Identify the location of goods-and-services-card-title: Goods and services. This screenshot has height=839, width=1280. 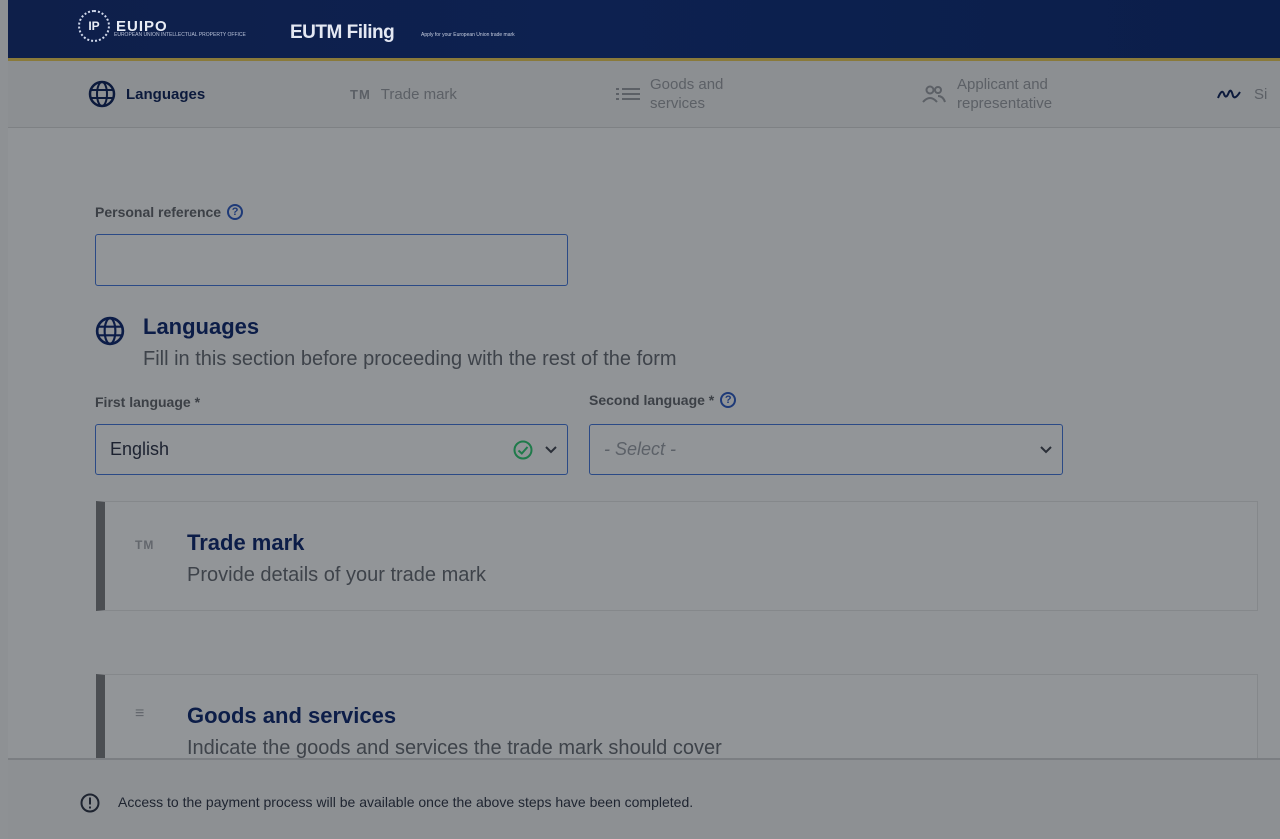
(292, 715).